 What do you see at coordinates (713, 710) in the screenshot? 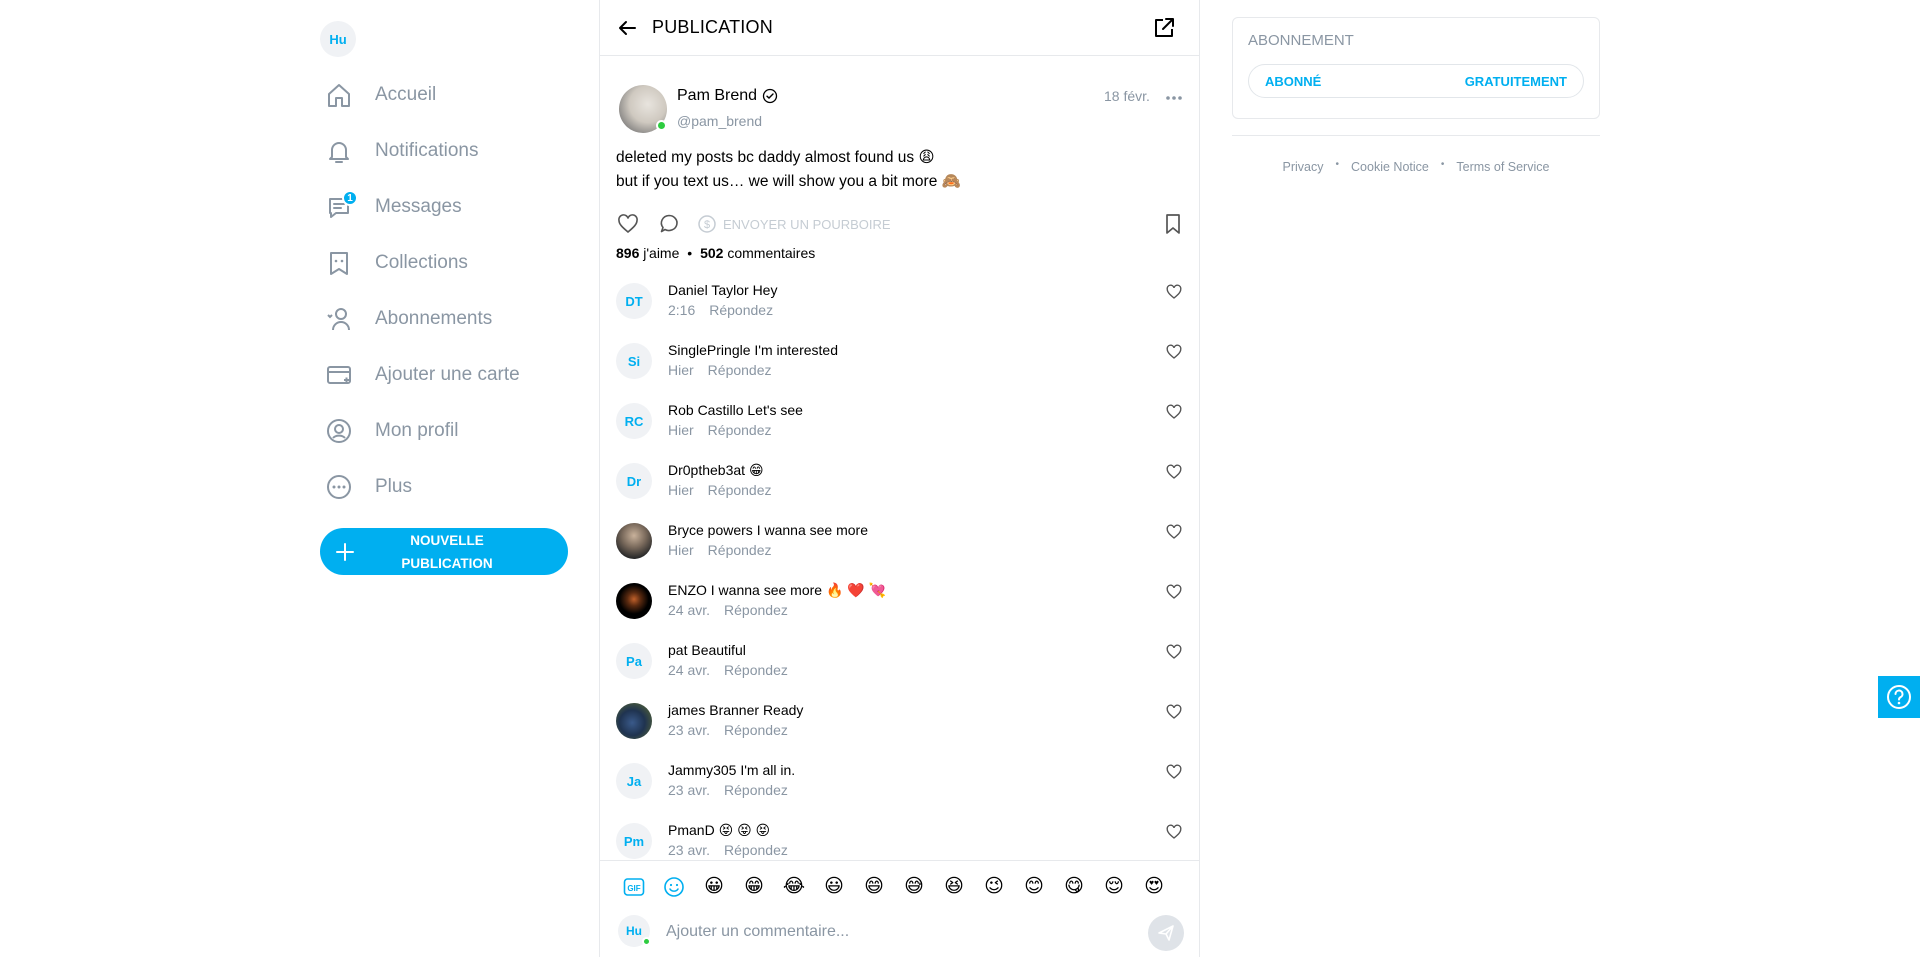
I see `comment-username: james Branner` at bounding box center [713, 710].